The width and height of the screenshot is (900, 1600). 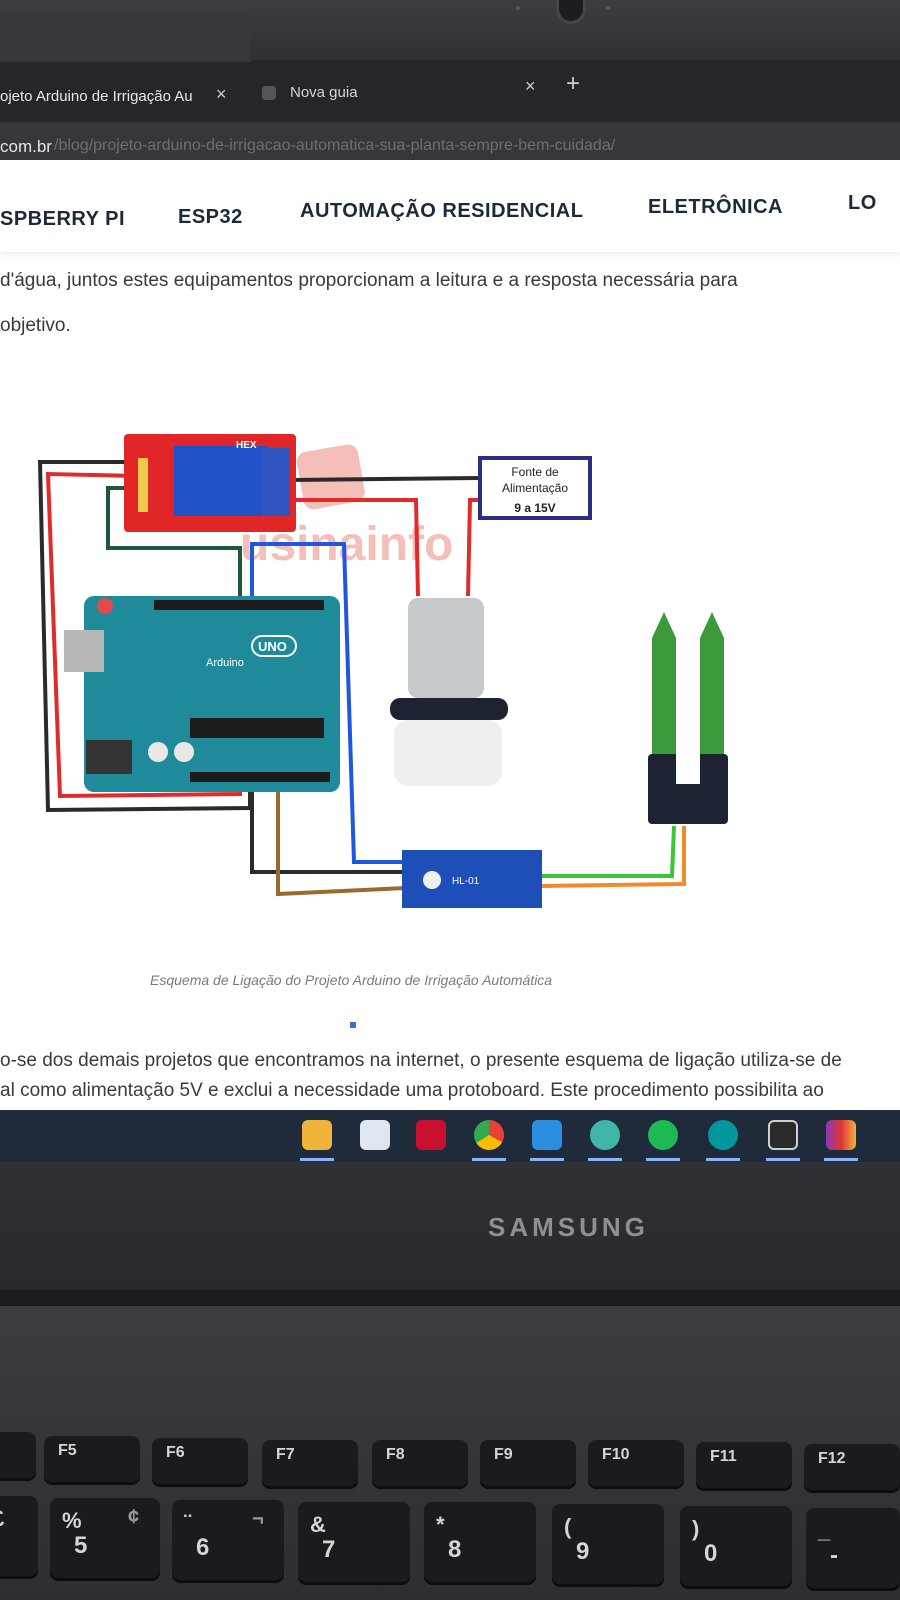 I want to click on laptop-hinge, so click(x=450, y=1298).